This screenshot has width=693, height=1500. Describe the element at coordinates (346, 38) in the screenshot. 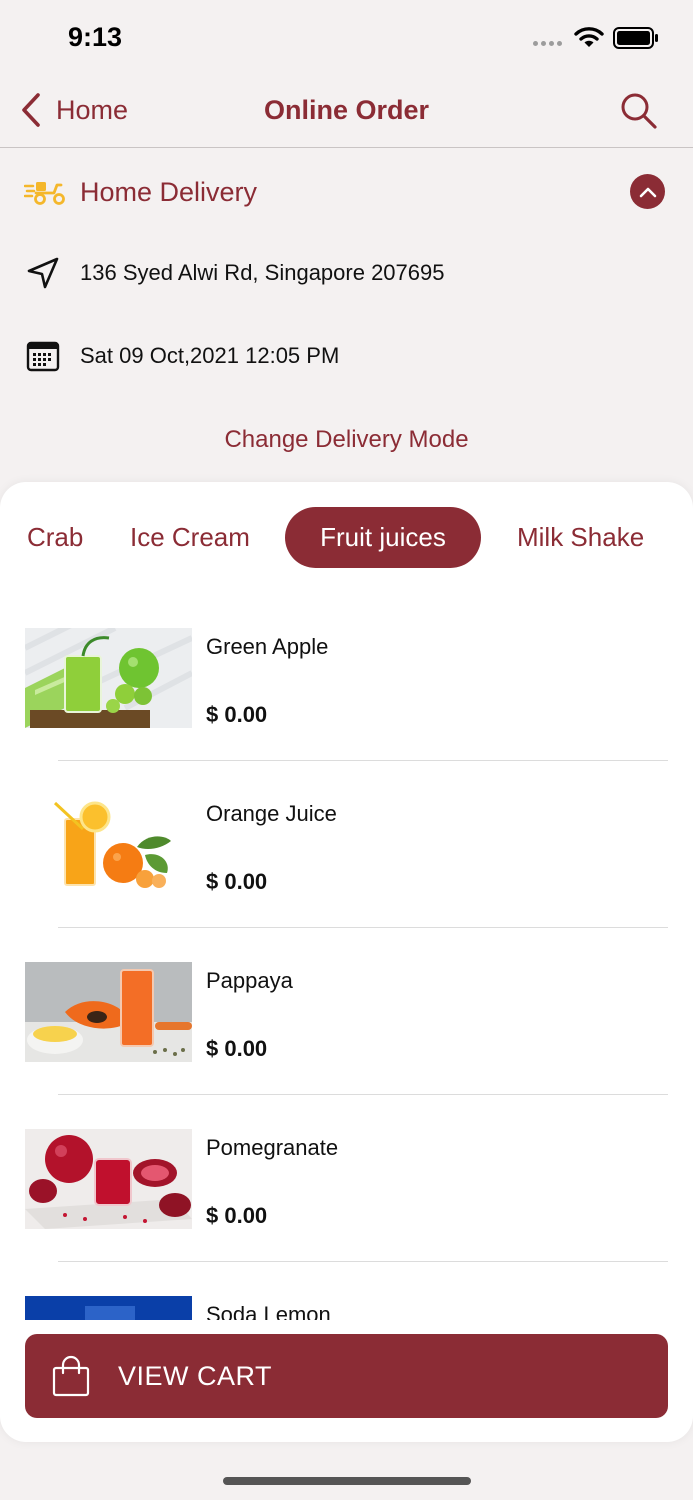

I see `status-bar: 9:13` at that location.